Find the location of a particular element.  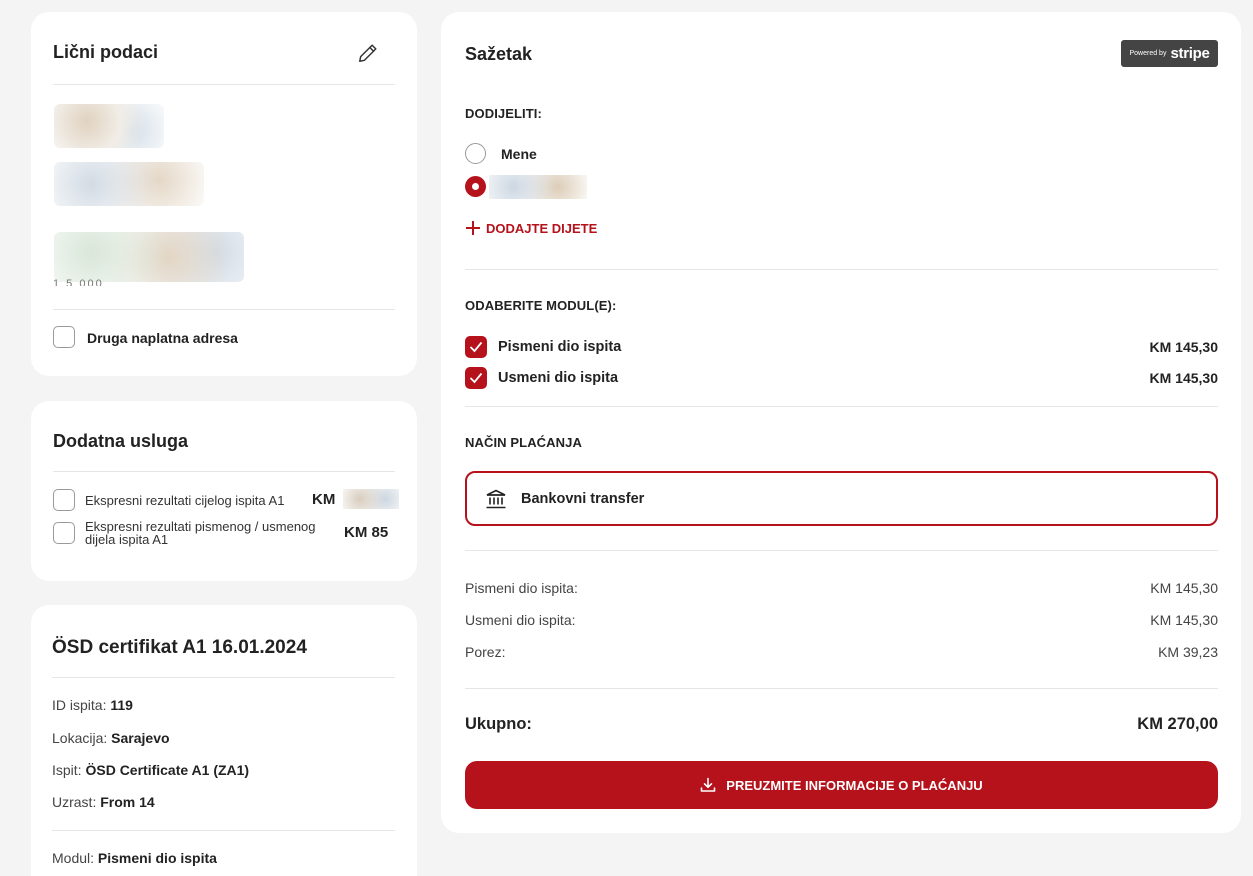

assign-label: DODIJELITI: is located at coordinates (503, 113).